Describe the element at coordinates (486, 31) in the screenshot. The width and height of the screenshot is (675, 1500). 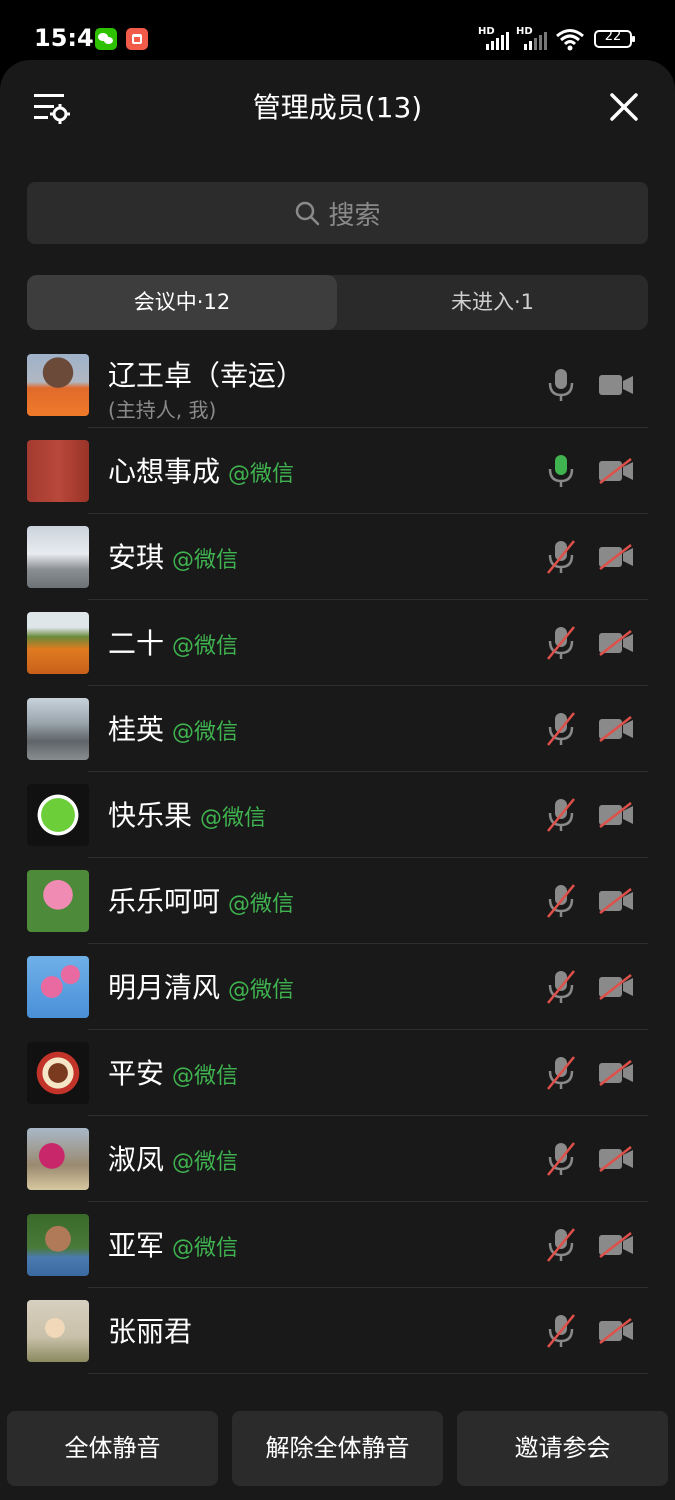
I see `signal-1-label: HD` at that location.